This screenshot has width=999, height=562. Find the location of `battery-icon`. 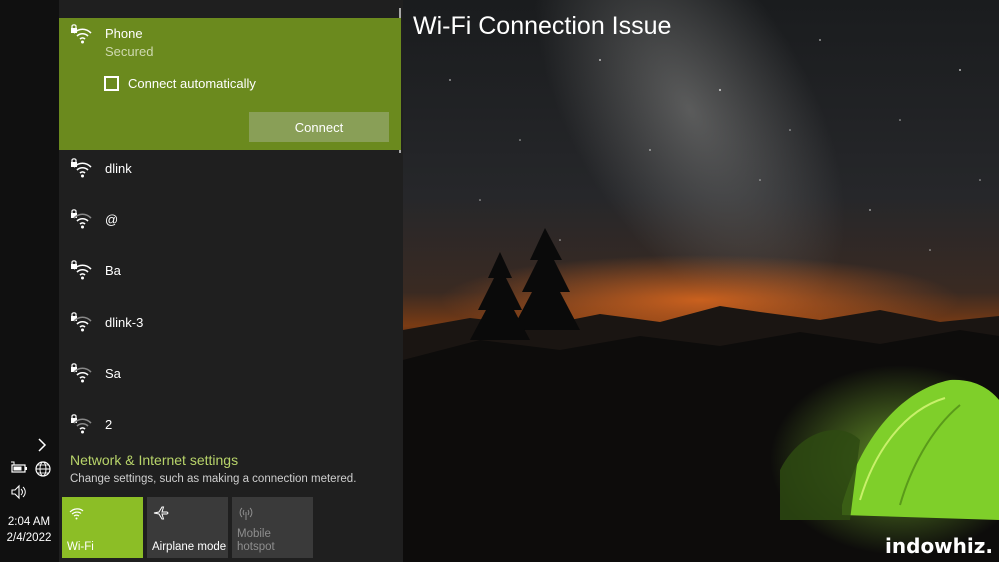

battery-icon is located at coordinates (19, 468).